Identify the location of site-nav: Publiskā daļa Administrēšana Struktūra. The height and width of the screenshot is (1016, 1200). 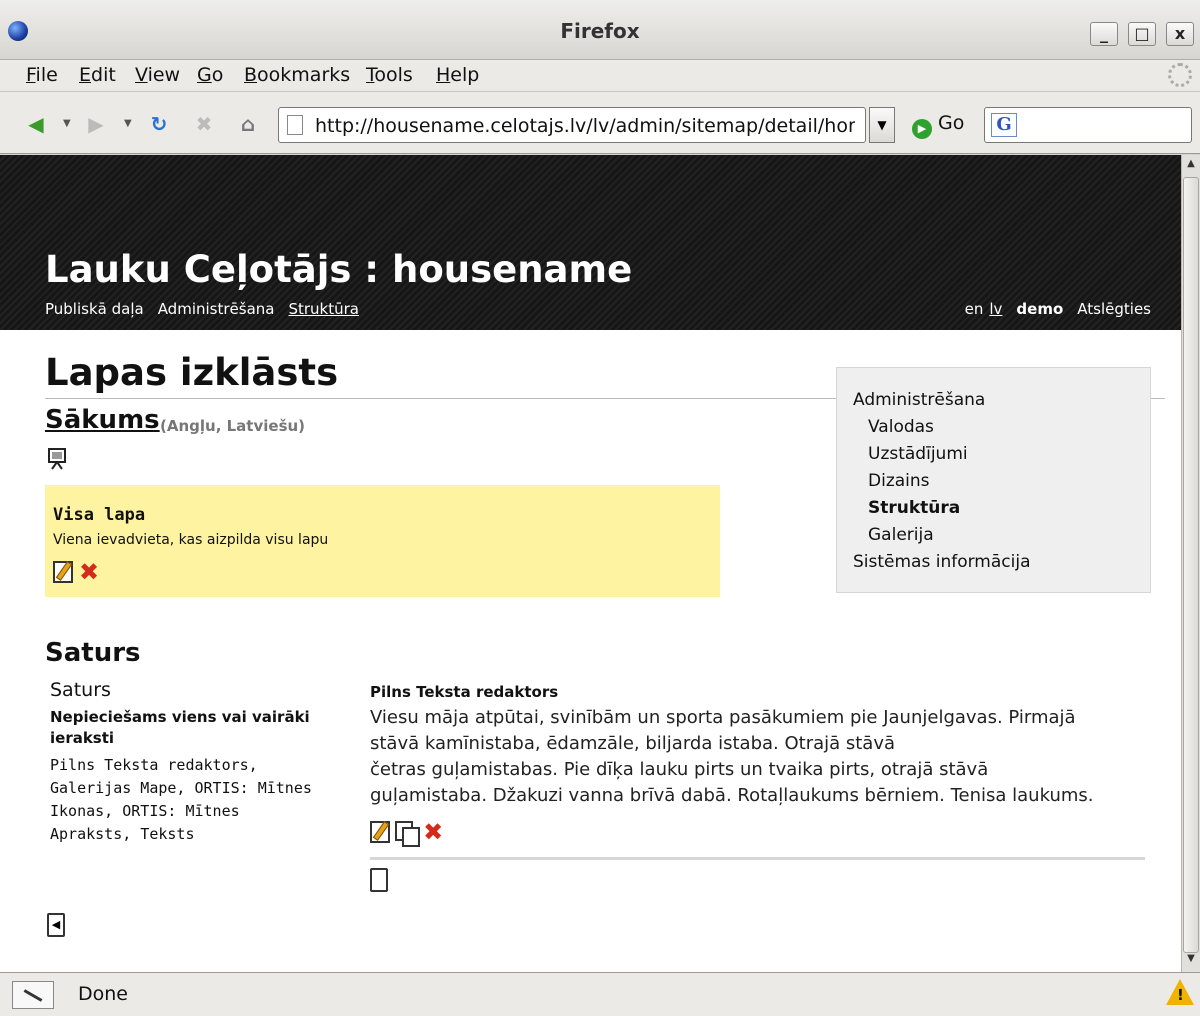
(209, 309).